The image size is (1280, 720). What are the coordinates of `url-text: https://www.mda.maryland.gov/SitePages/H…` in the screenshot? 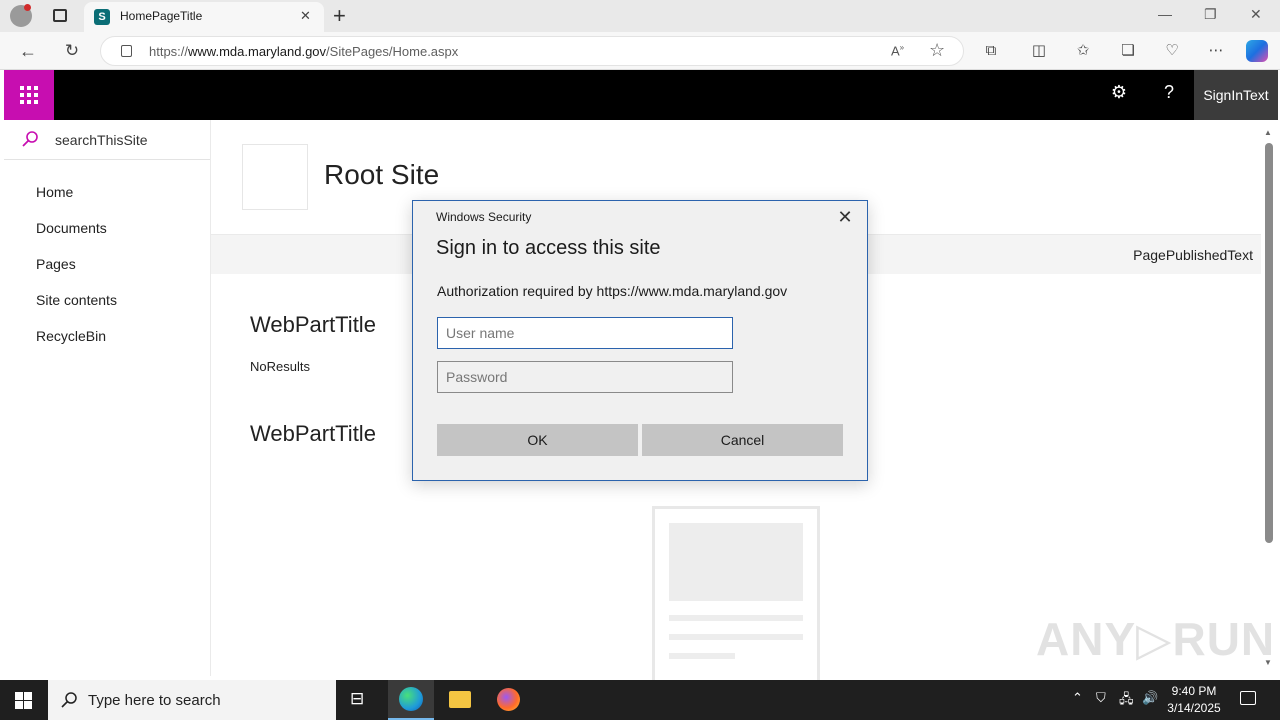 It's located at (304, 51).